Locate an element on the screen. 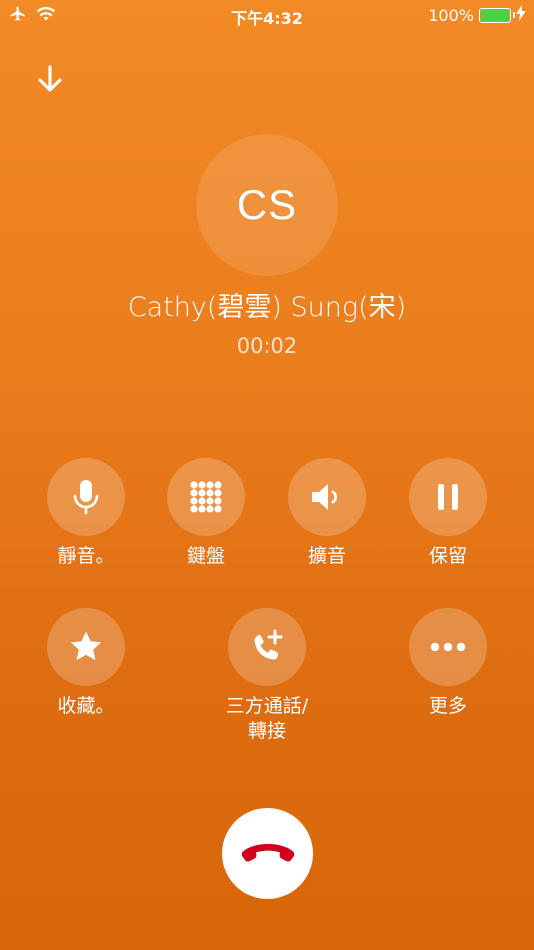 This screenshot has width=534, height=950. star-icon is located at coordinates (86, 646).